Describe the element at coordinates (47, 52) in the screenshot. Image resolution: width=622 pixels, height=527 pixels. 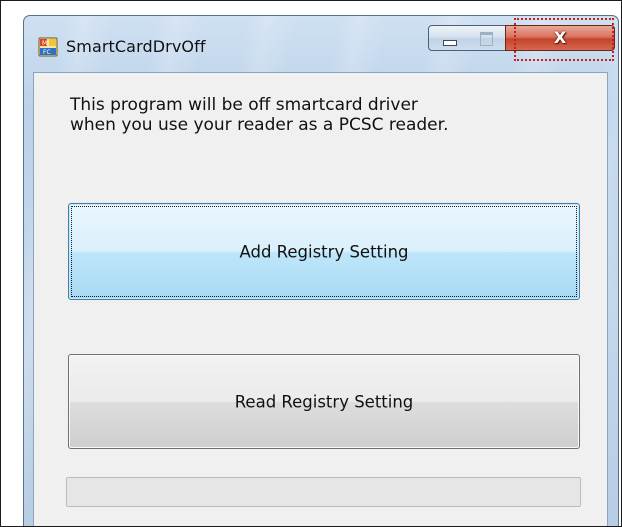
I see `svg-text: FC` at that location.